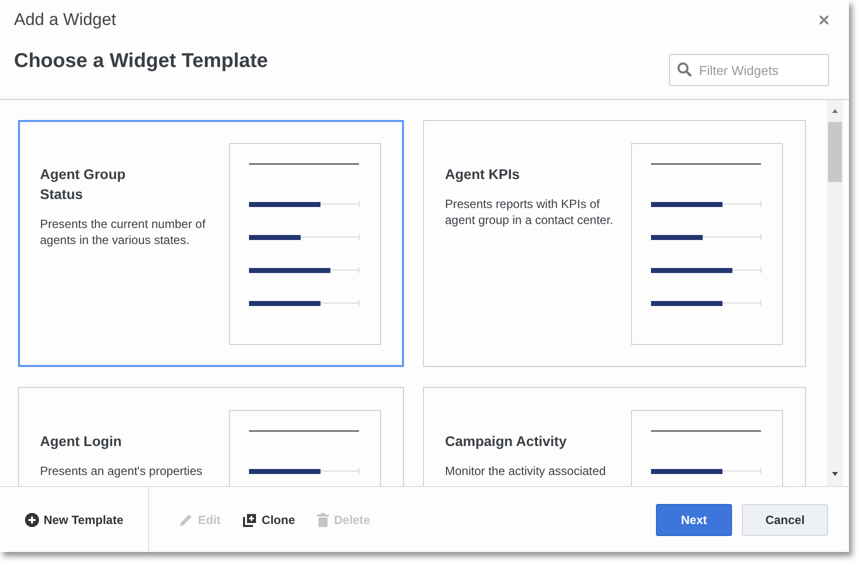 The height and width of the screenshot is (567, 859). Describe the element at coordinates (269, 519) in the screenshot. I see `clone-button: Clone` at that location.